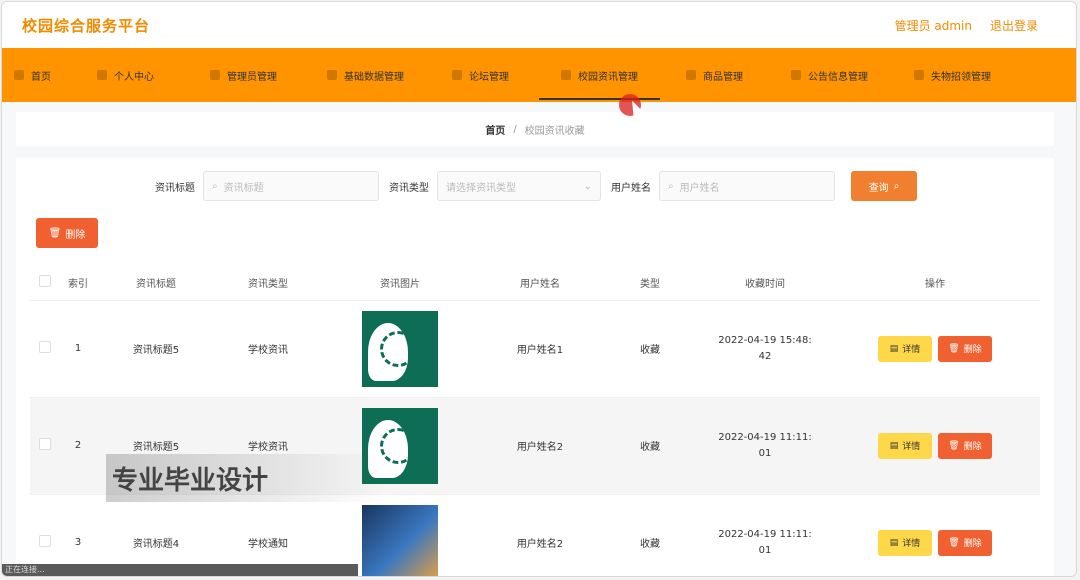  Describe the element at coordinates (554, 131) in the screenshot. I see `breadcrumb-current: 校园资讯收藏` at that location.